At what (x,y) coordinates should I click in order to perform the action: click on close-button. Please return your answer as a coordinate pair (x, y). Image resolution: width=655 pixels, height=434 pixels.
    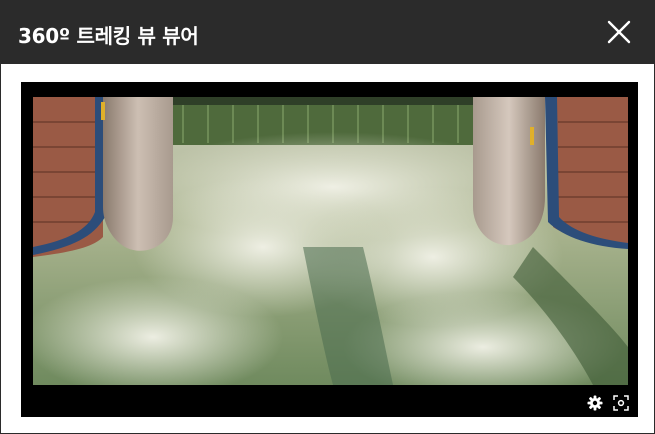
    Looking at the image, I should click on (619, 32).